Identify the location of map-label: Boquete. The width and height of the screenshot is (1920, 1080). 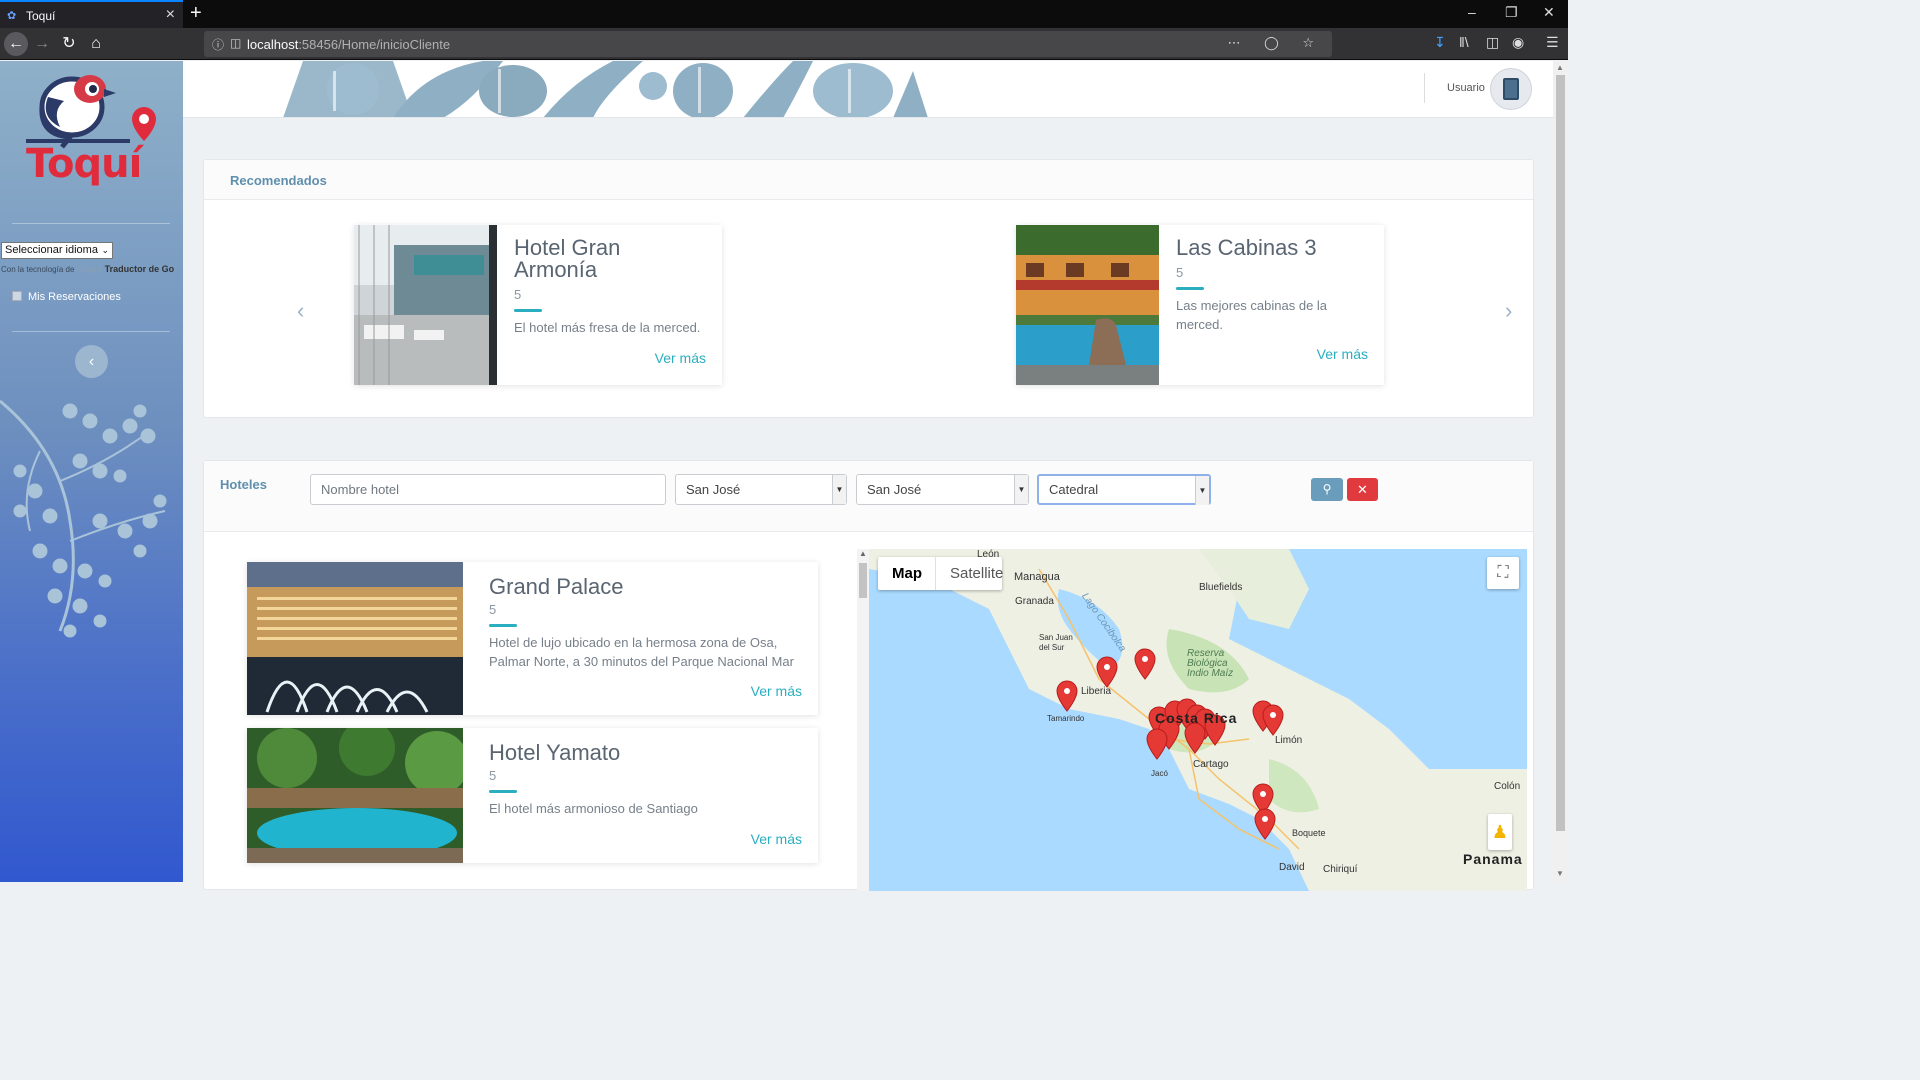
(1309, 833).